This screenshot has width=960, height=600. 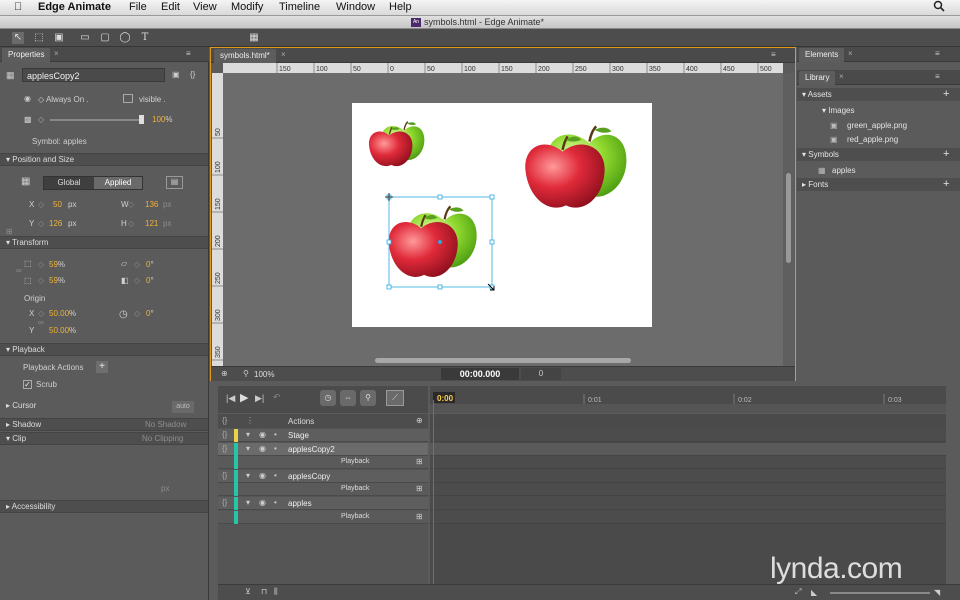 What do you see at coordinates (248, 591) in the screenshot?
I see `filter-icon: ⊻` at bounding box center [248, 591].